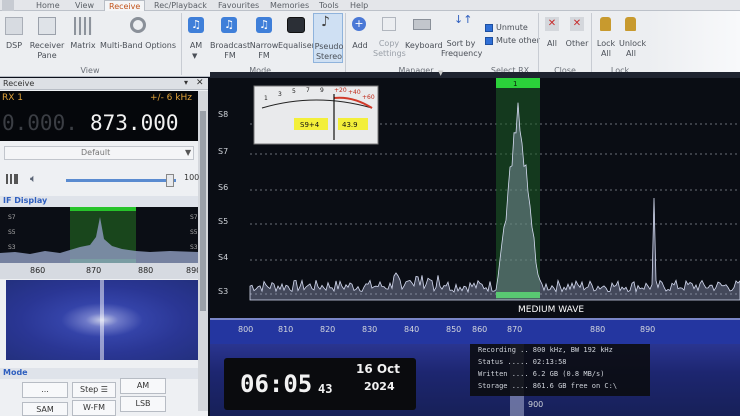 The height and width of the screenshot is (416, 740). What do you see at coordinates (693, 44) in the screenshot?
I see `ribbon-overflow-area` at bounding box center [693, 44].